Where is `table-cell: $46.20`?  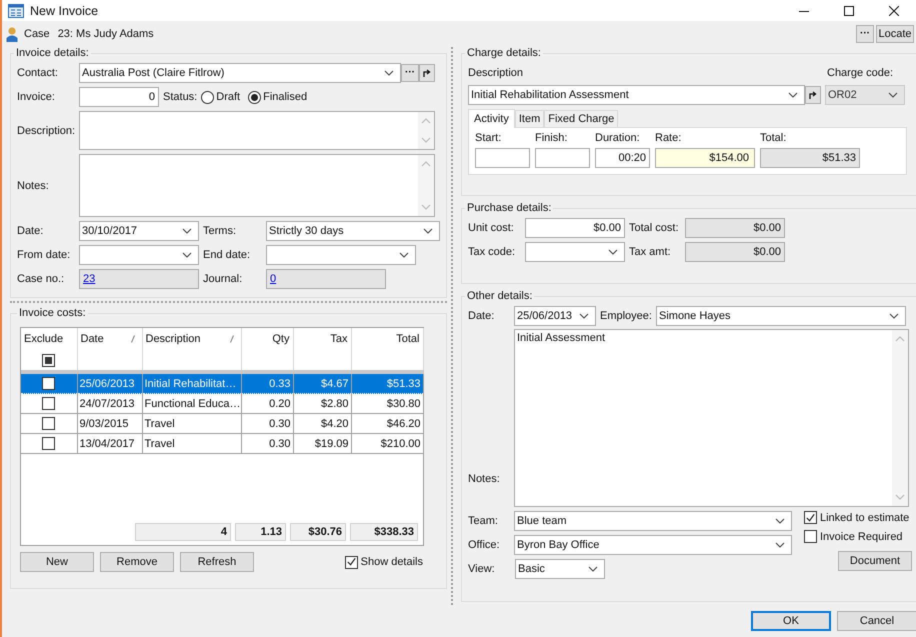
table-cell: $46.20 is located at coordinates (403, 424).